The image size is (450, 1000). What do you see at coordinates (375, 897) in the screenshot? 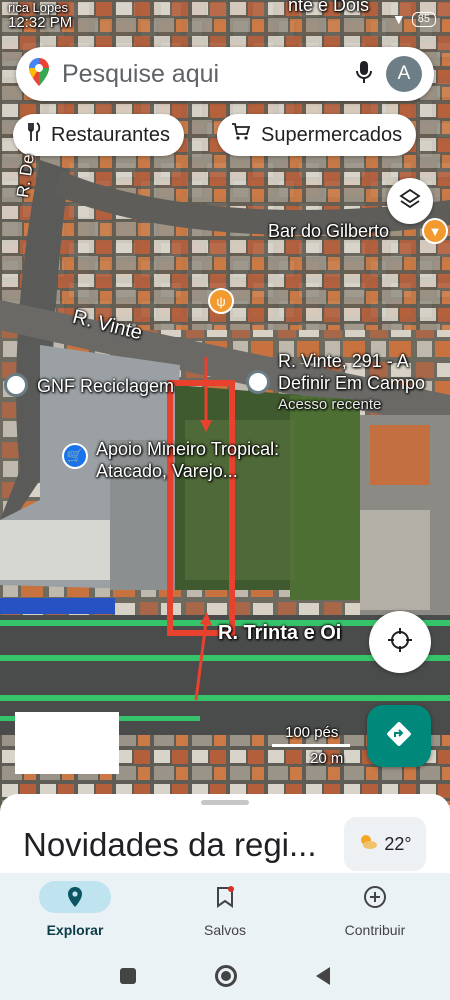
I see `add-circle-icon` at bounding box center [375, 897].